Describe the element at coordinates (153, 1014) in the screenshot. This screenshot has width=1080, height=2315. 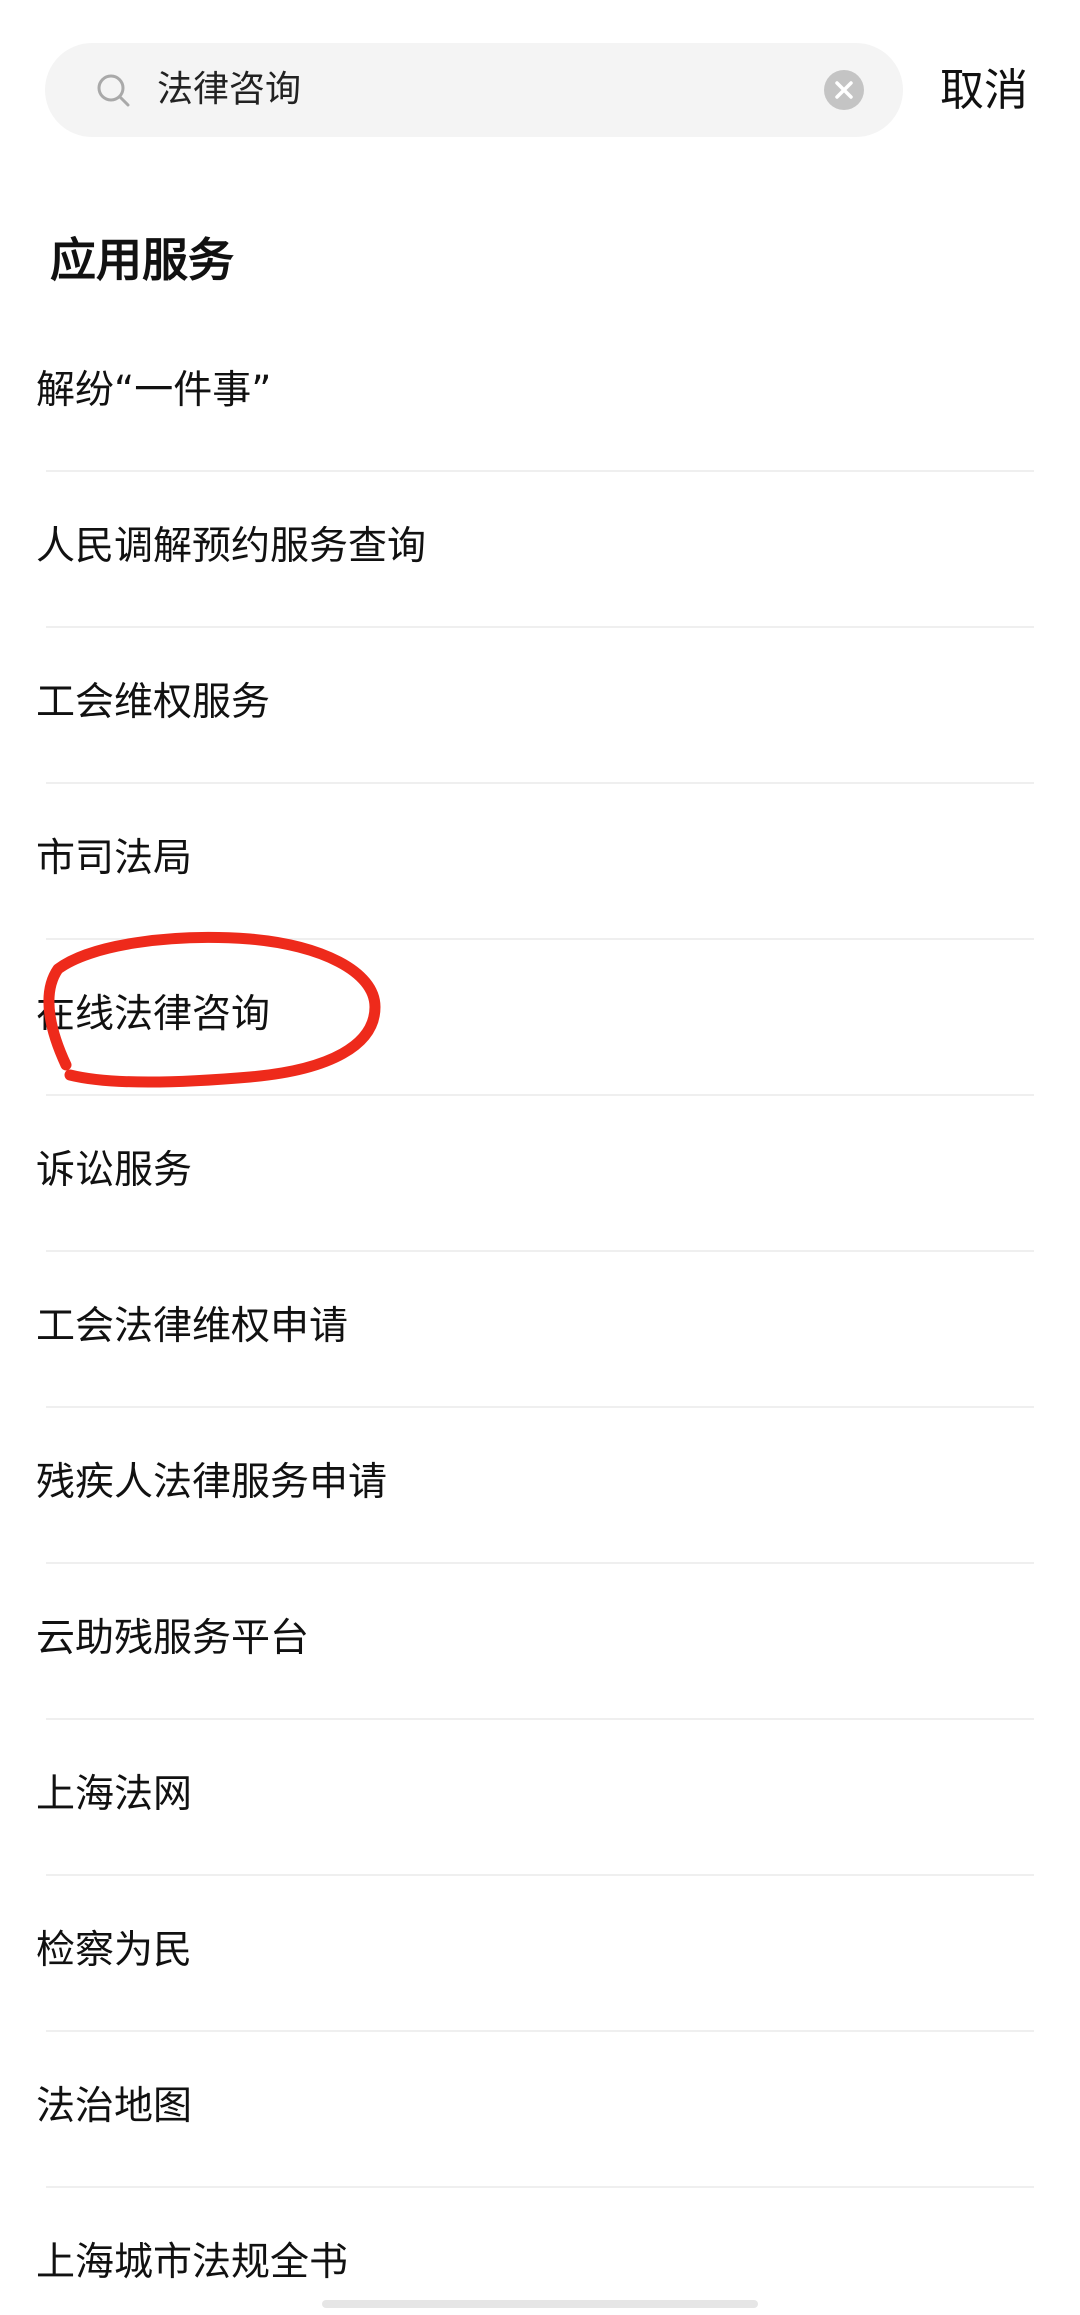
I see `list-item-label: 在线法律咨询` at that location.